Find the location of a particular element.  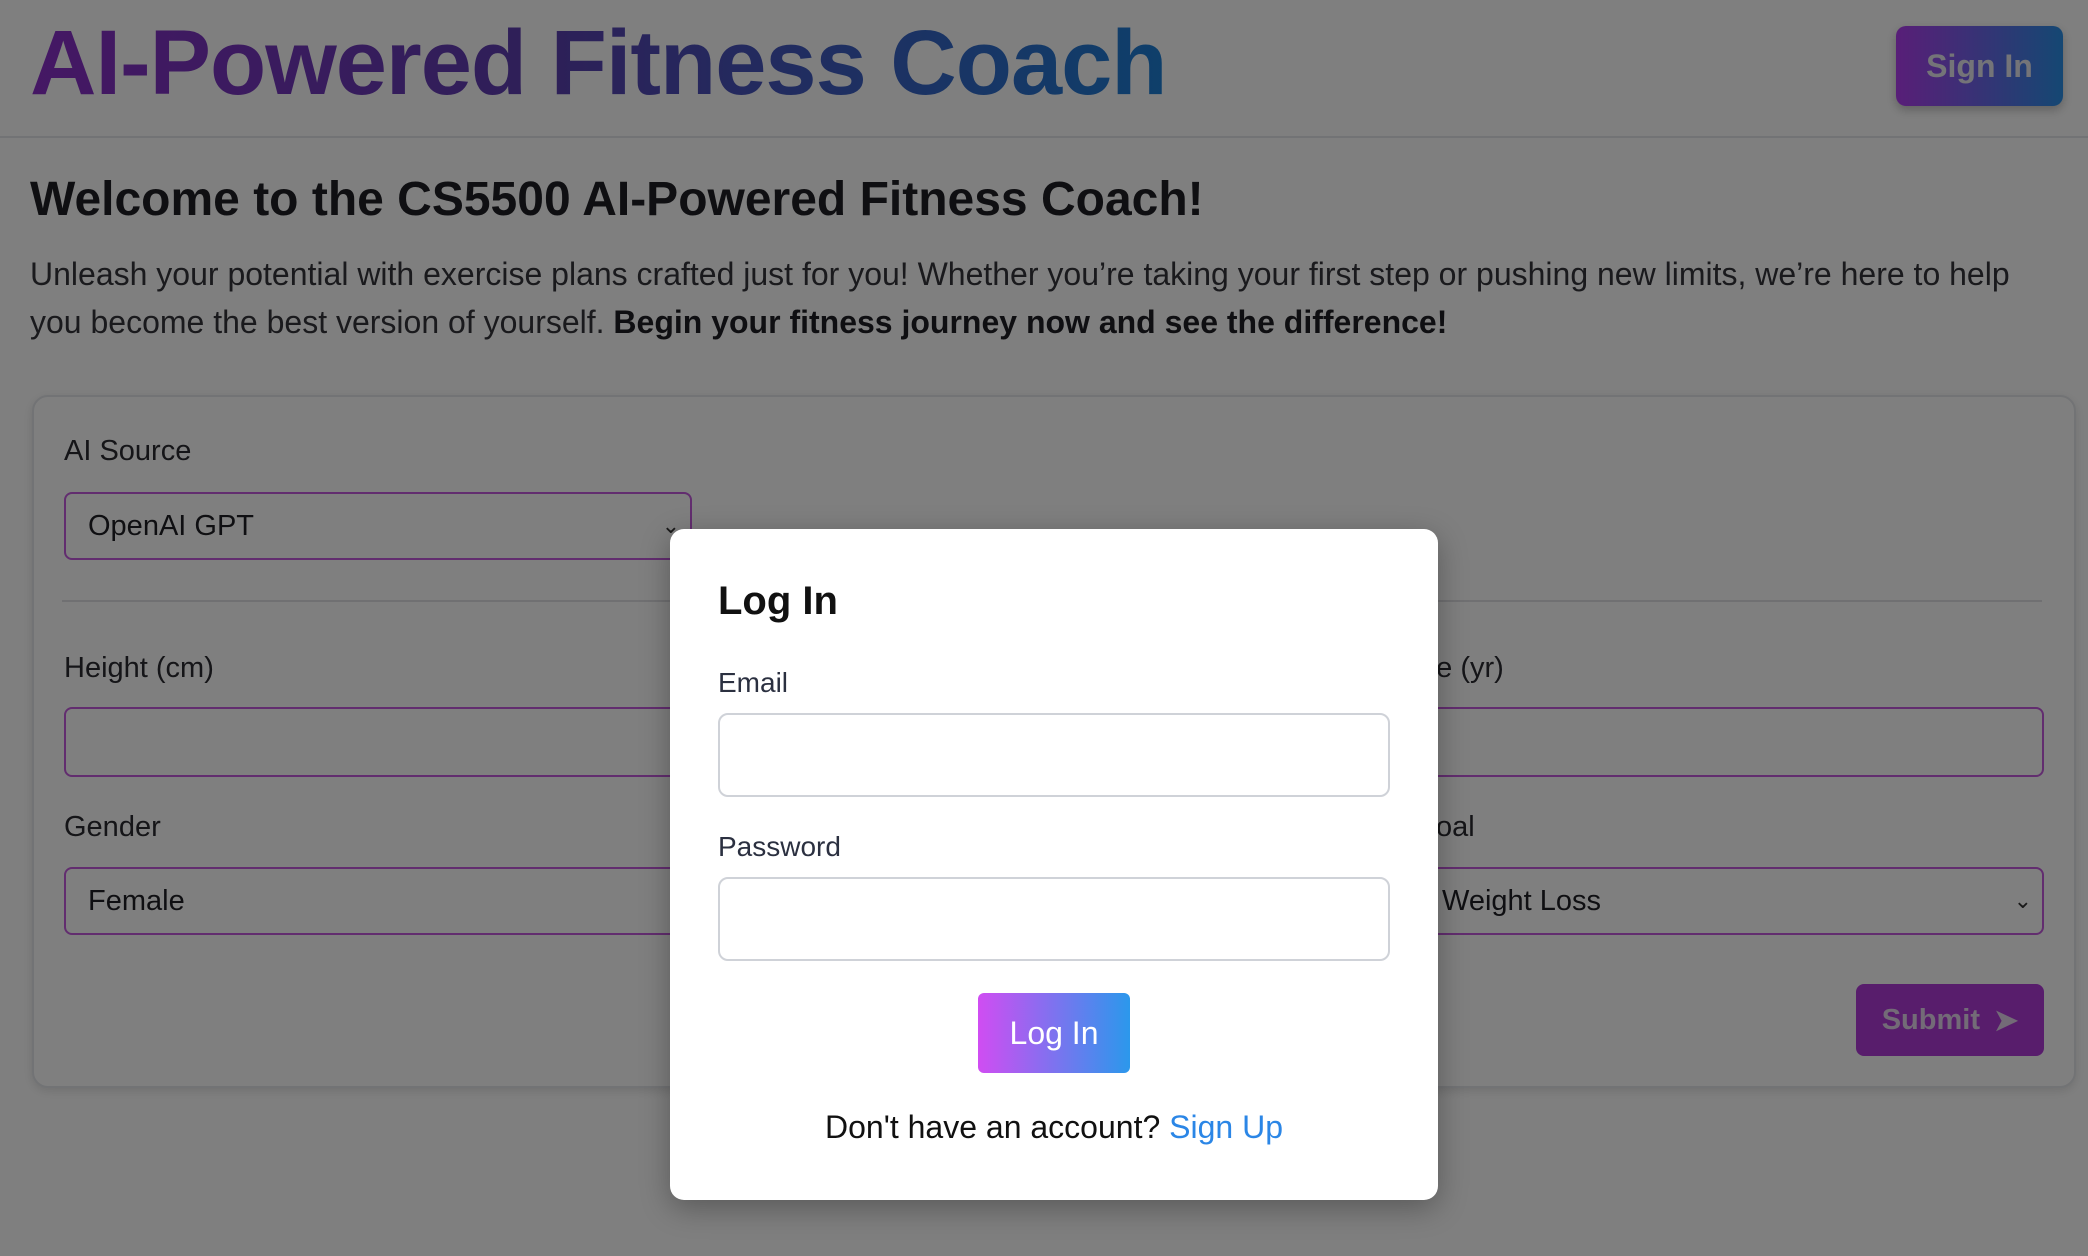

email-field is located at coordinates (1054, 755).